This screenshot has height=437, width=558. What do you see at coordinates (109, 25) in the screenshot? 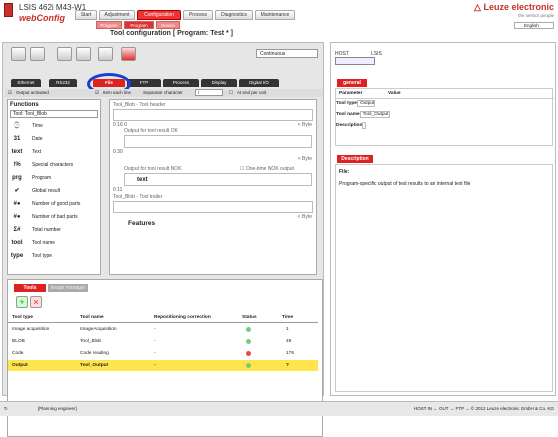
I see `subtab-program-1: Program` at bounding box center [109, 25].